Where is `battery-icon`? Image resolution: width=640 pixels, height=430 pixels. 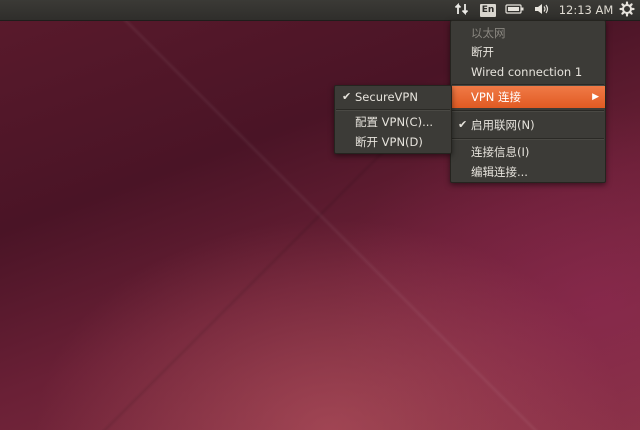 battery-icon is located at coordinates (515, 10).